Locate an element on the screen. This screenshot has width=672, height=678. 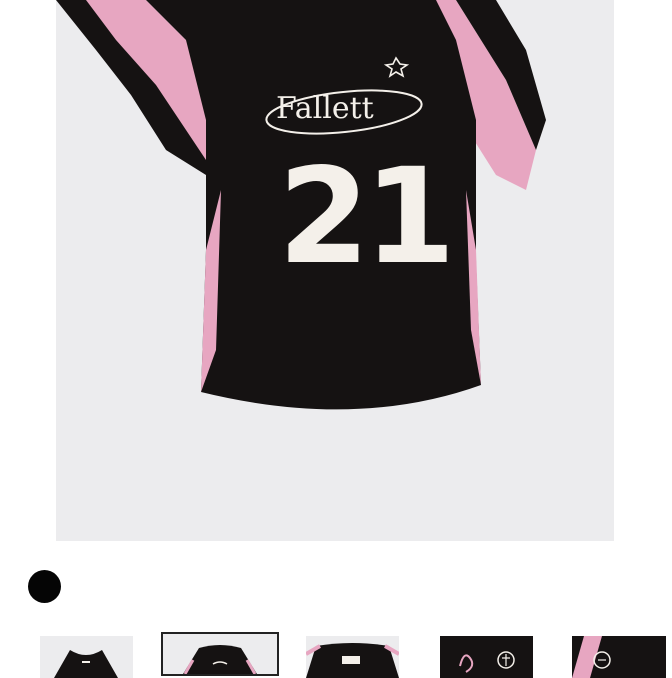
jersey-number: 21 is located at coordinates (364, 217).